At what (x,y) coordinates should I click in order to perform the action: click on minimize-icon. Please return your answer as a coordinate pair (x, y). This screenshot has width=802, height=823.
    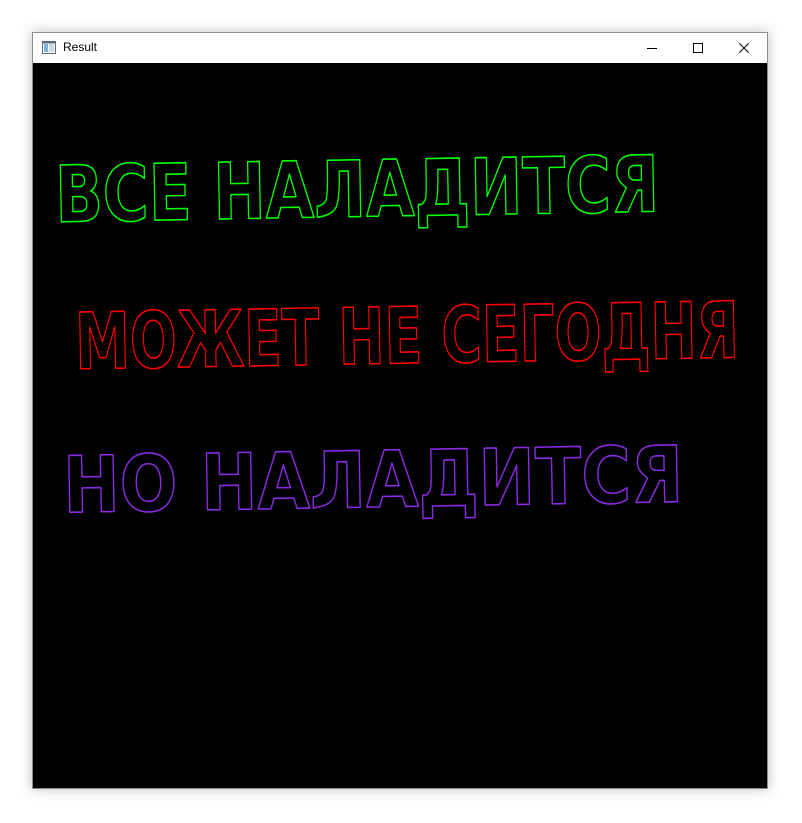
    Looking at the image, I should click on (652, 48).